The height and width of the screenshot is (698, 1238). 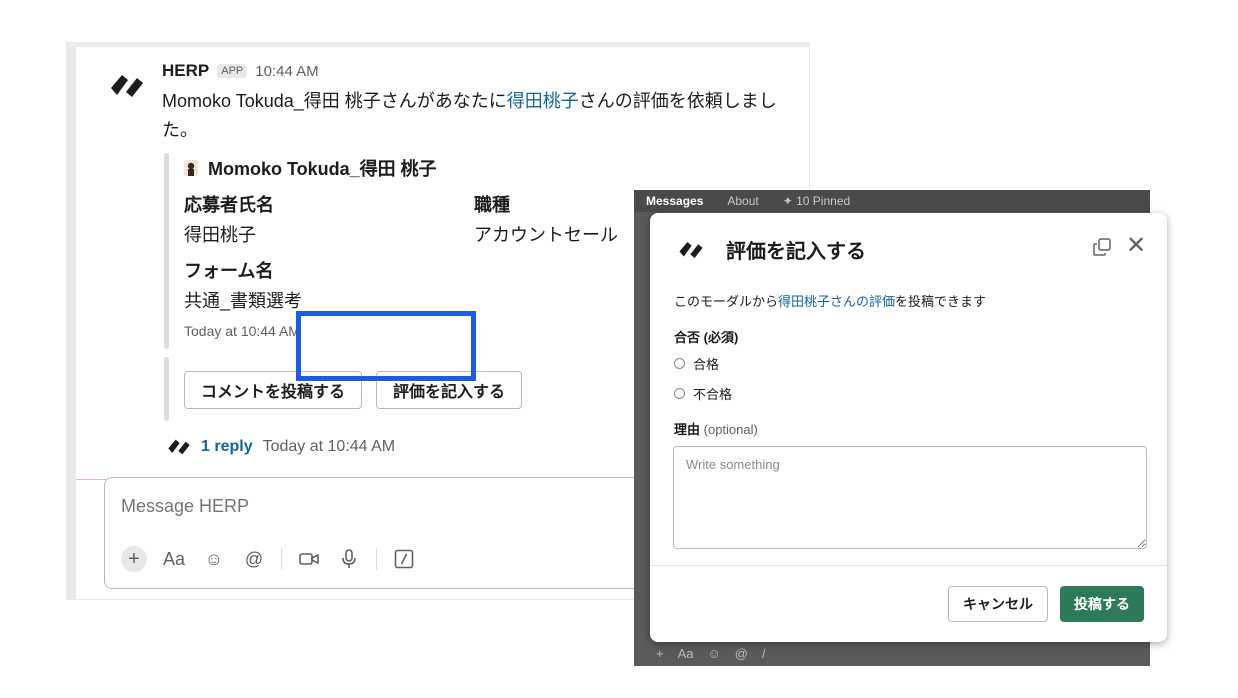 I want to click on radio-pass-label: 合格, so click(x=706, y=364).